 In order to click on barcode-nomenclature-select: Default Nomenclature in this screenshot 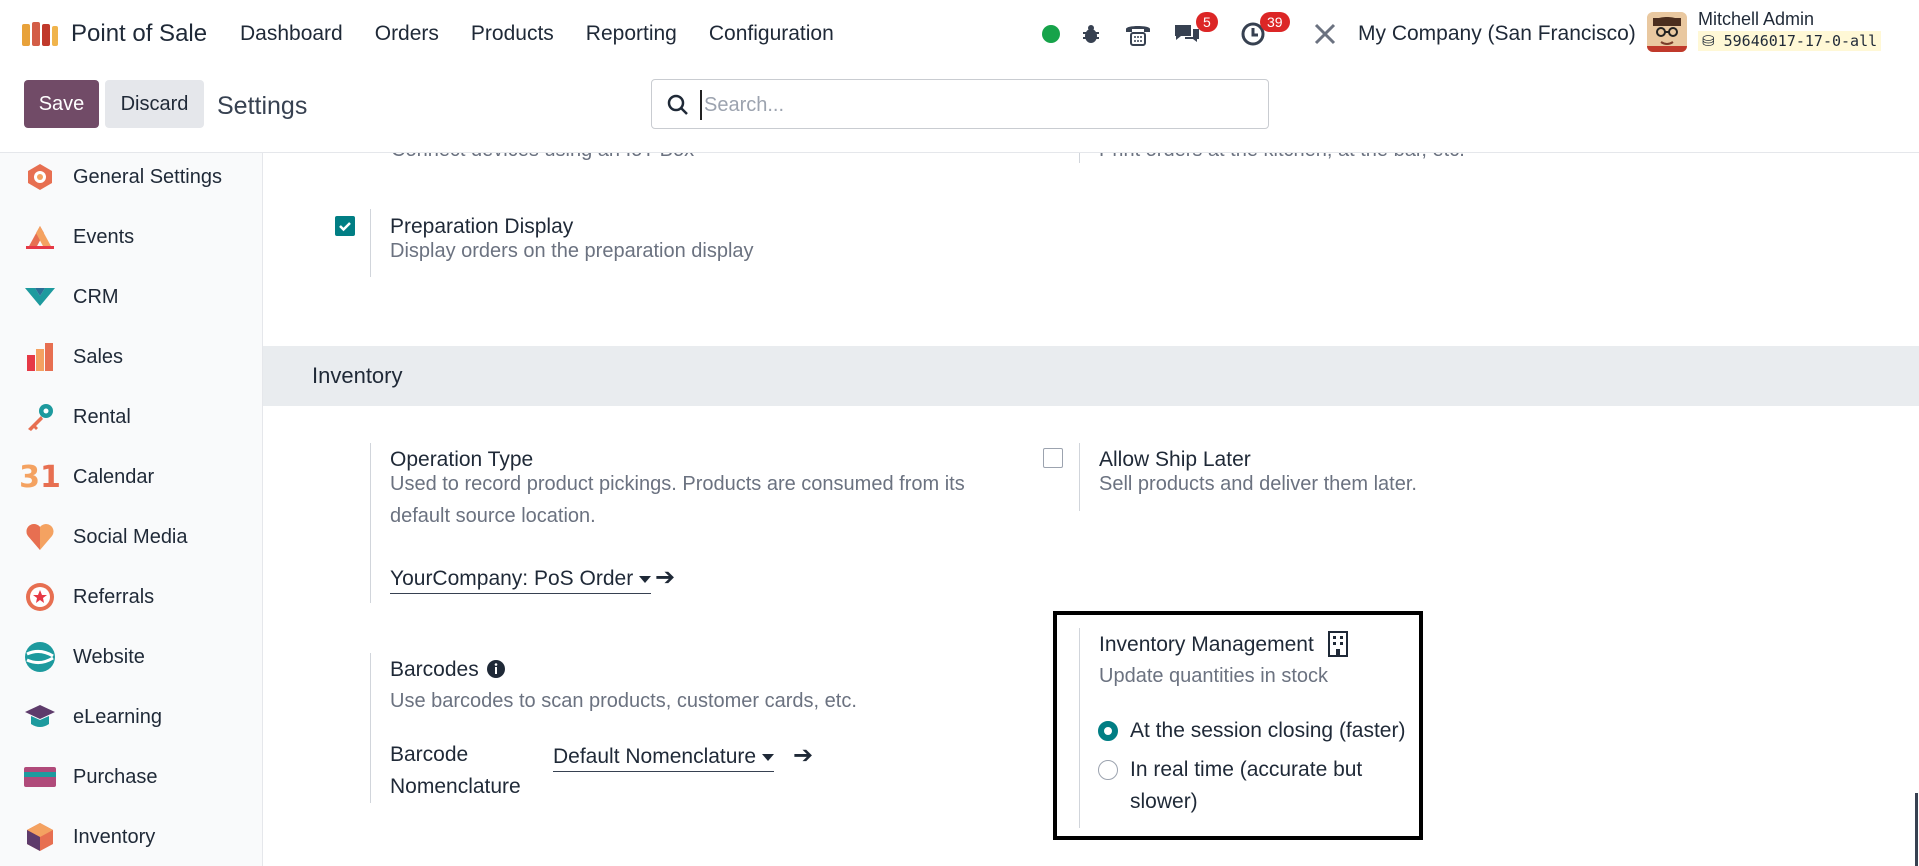, I will do `click(664, 758)`.